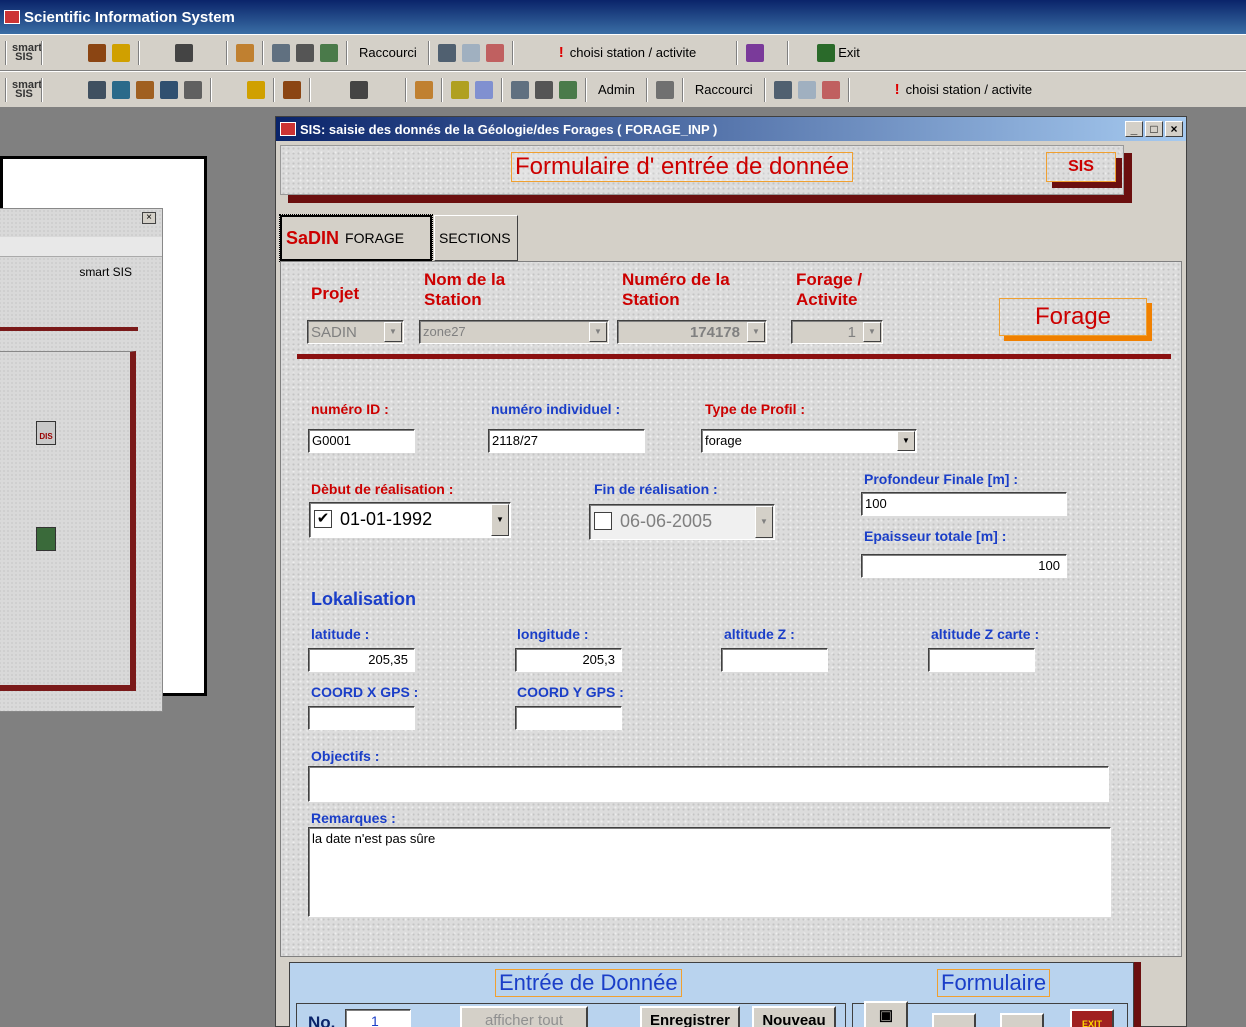 Image resolution: width=1246 pixels, height=1027 pixels. I want to click on altitude-z-carte-input, so click(981, 660).